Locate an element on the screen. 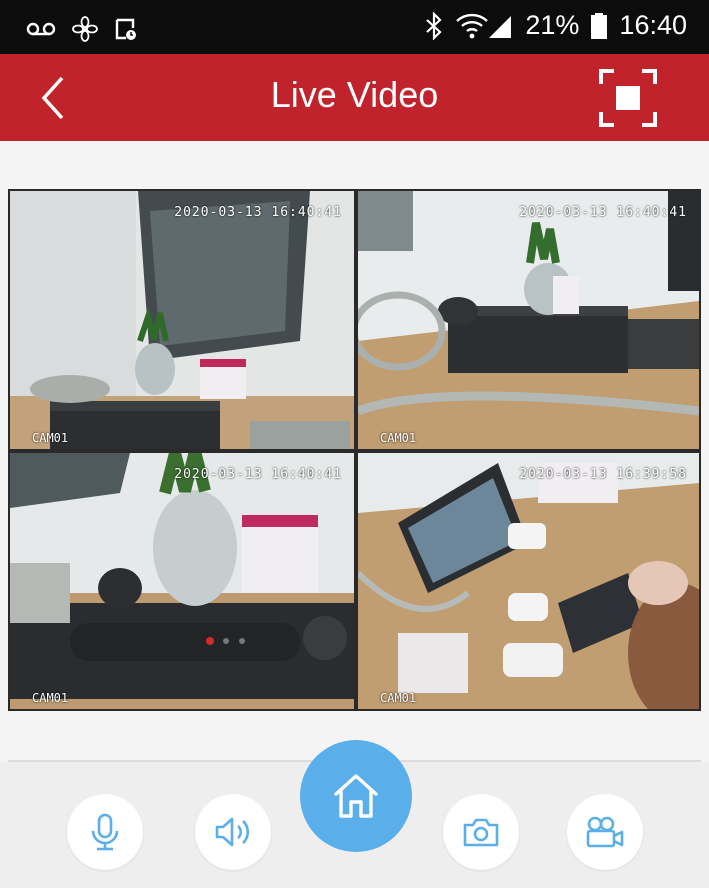 This screenshot has width=709, height=888. home-icon is located at coordinates (356, 796).